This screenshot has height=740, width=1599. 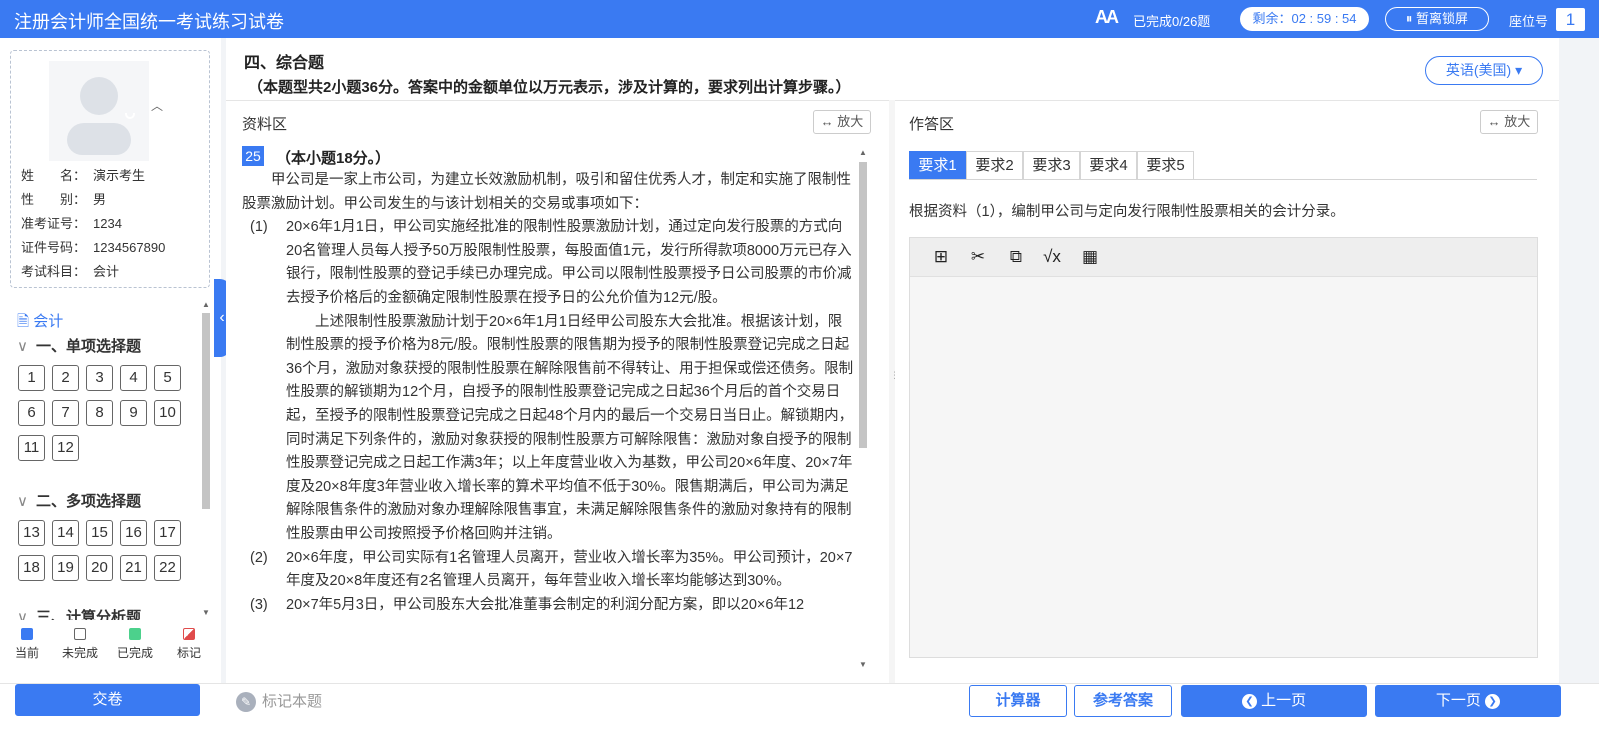 I want to click on tab-requirement-2: 要求2, so click(x=994, y=165).